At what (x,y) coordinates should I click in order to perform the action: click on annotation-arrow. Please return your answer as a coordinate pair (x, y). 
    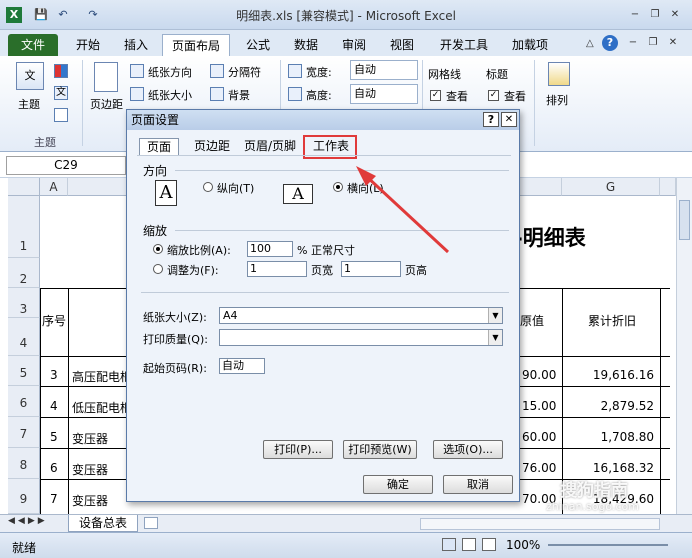
    Looking at the image, I should click on (403, 210).